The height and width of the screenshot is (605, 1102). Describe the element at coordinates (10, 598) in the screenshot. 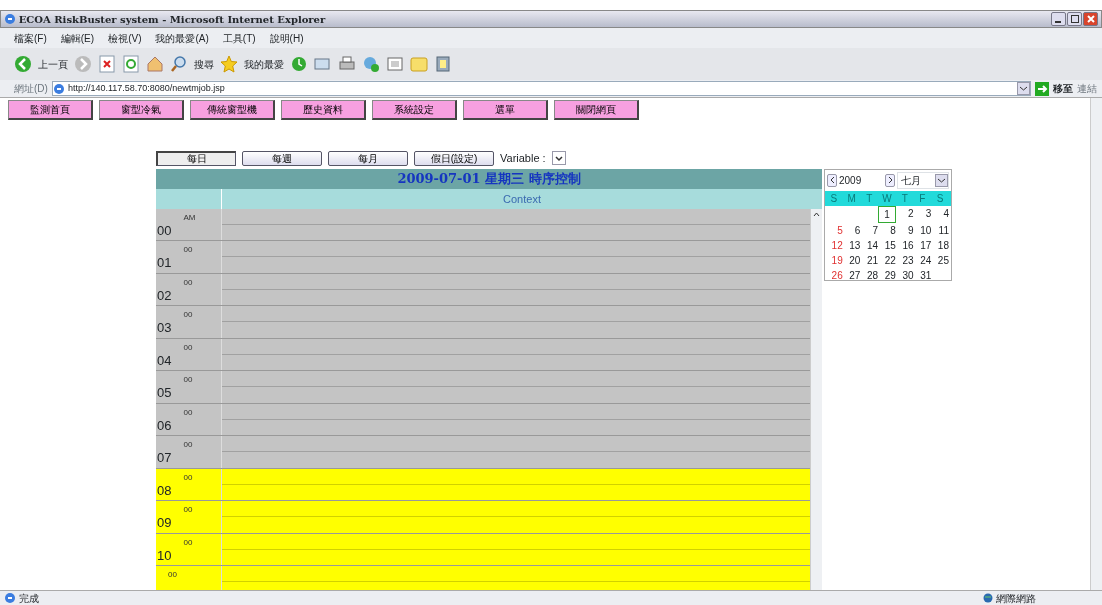

I see `page-icon` at that location.